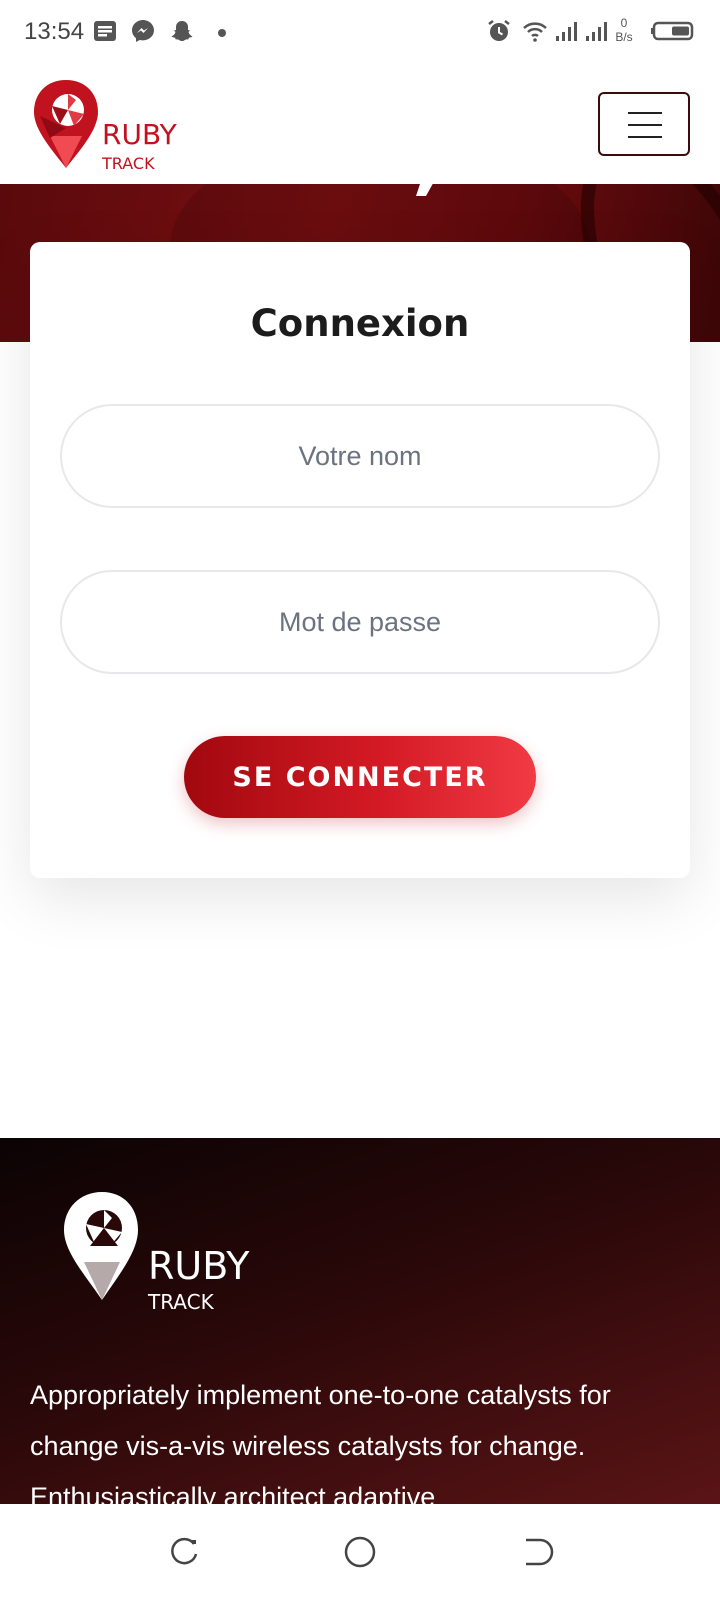 The image size is (720, 1600). What do you see at coordinates (535, 32) in the screenshot?
I see `wifi-icon` at bounding box center [535, 32].